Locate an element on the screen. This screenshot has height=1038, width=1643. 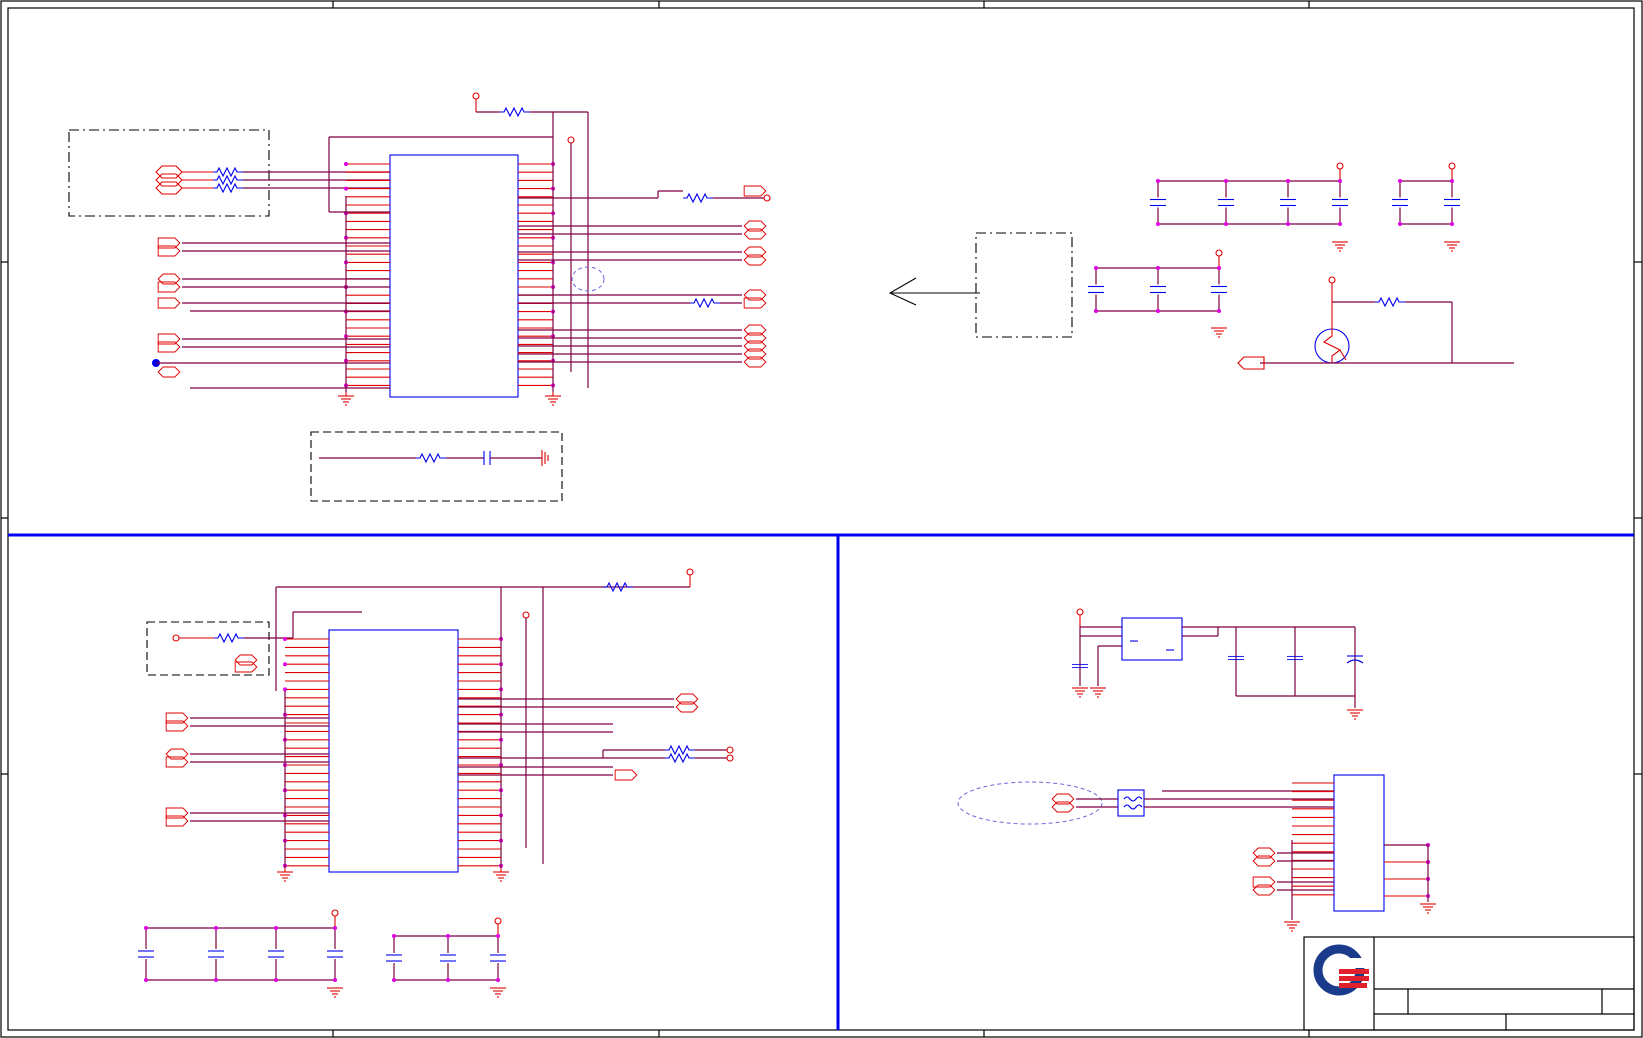
connector-j1 is located at coordinates (1359, 843).